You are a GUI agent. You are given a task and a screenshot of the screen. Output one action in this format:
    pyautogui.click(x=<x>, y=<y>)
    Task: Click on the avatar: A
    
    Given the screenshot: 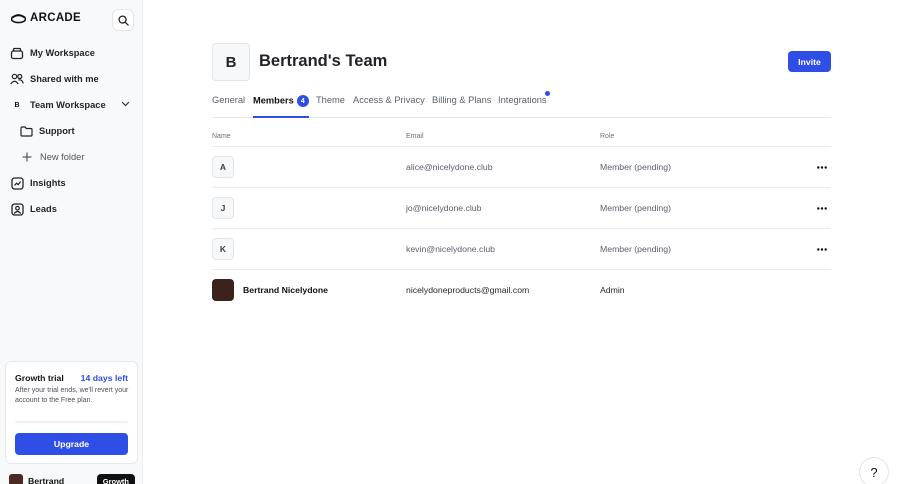 What is the action you would take?
    pyautogui.click(x=223, y=167)
    